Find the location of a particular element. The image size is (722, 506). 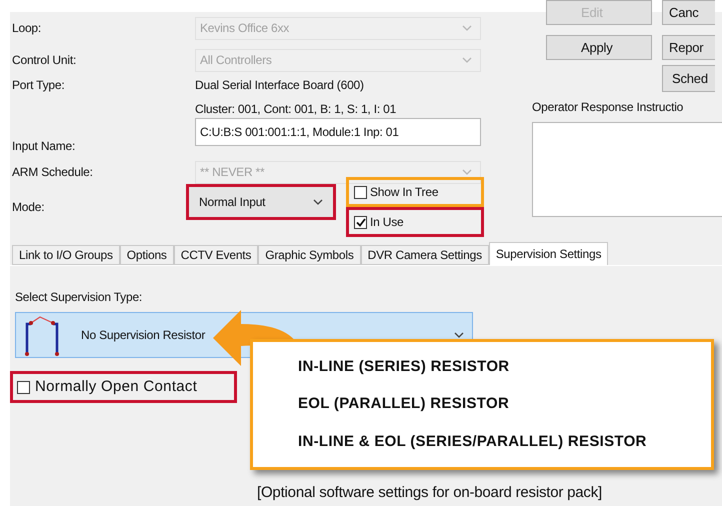

checkbox-row: Show In Tree is located at coordinates (415, 192).